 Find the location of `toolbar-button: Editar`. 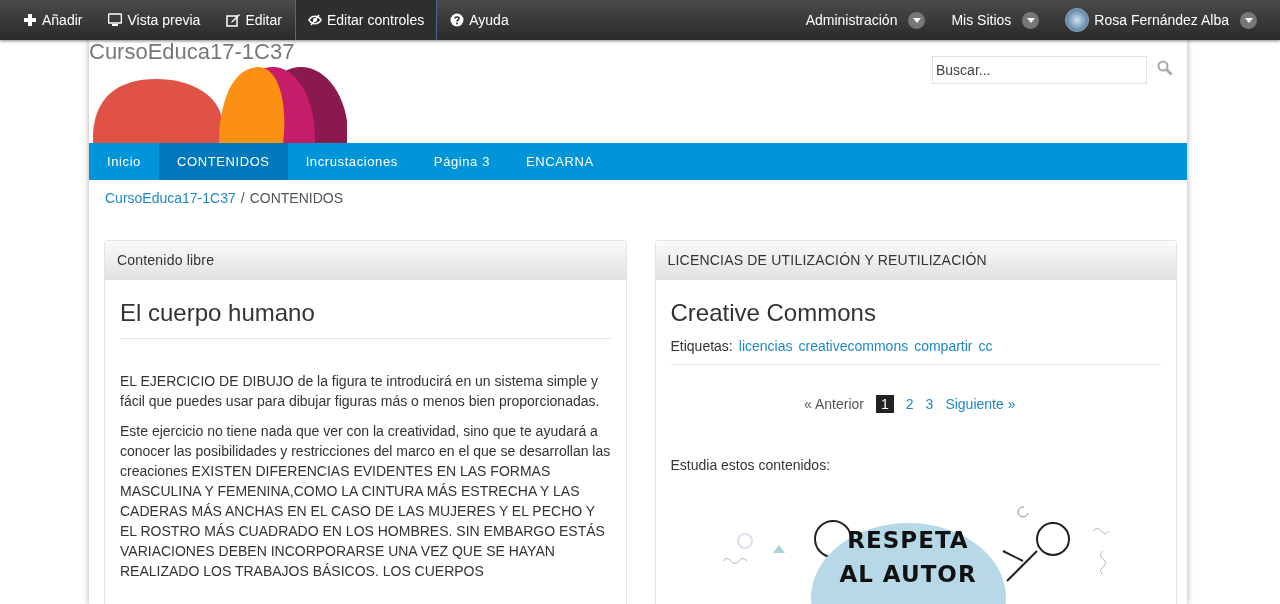

toolbar-button: Editar is located at coordinates (254, 20).